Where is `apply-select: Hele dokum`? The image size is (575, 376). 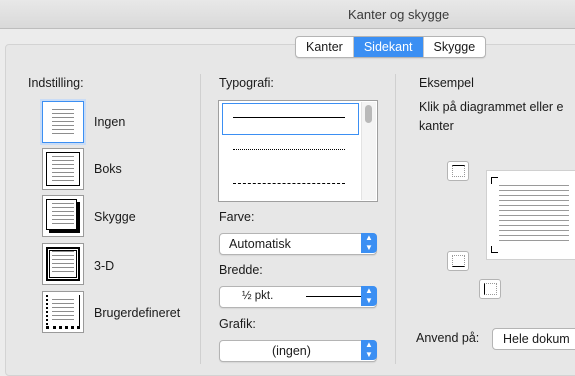
apply-select: Hele dokum is located at coordinates (533, 339).